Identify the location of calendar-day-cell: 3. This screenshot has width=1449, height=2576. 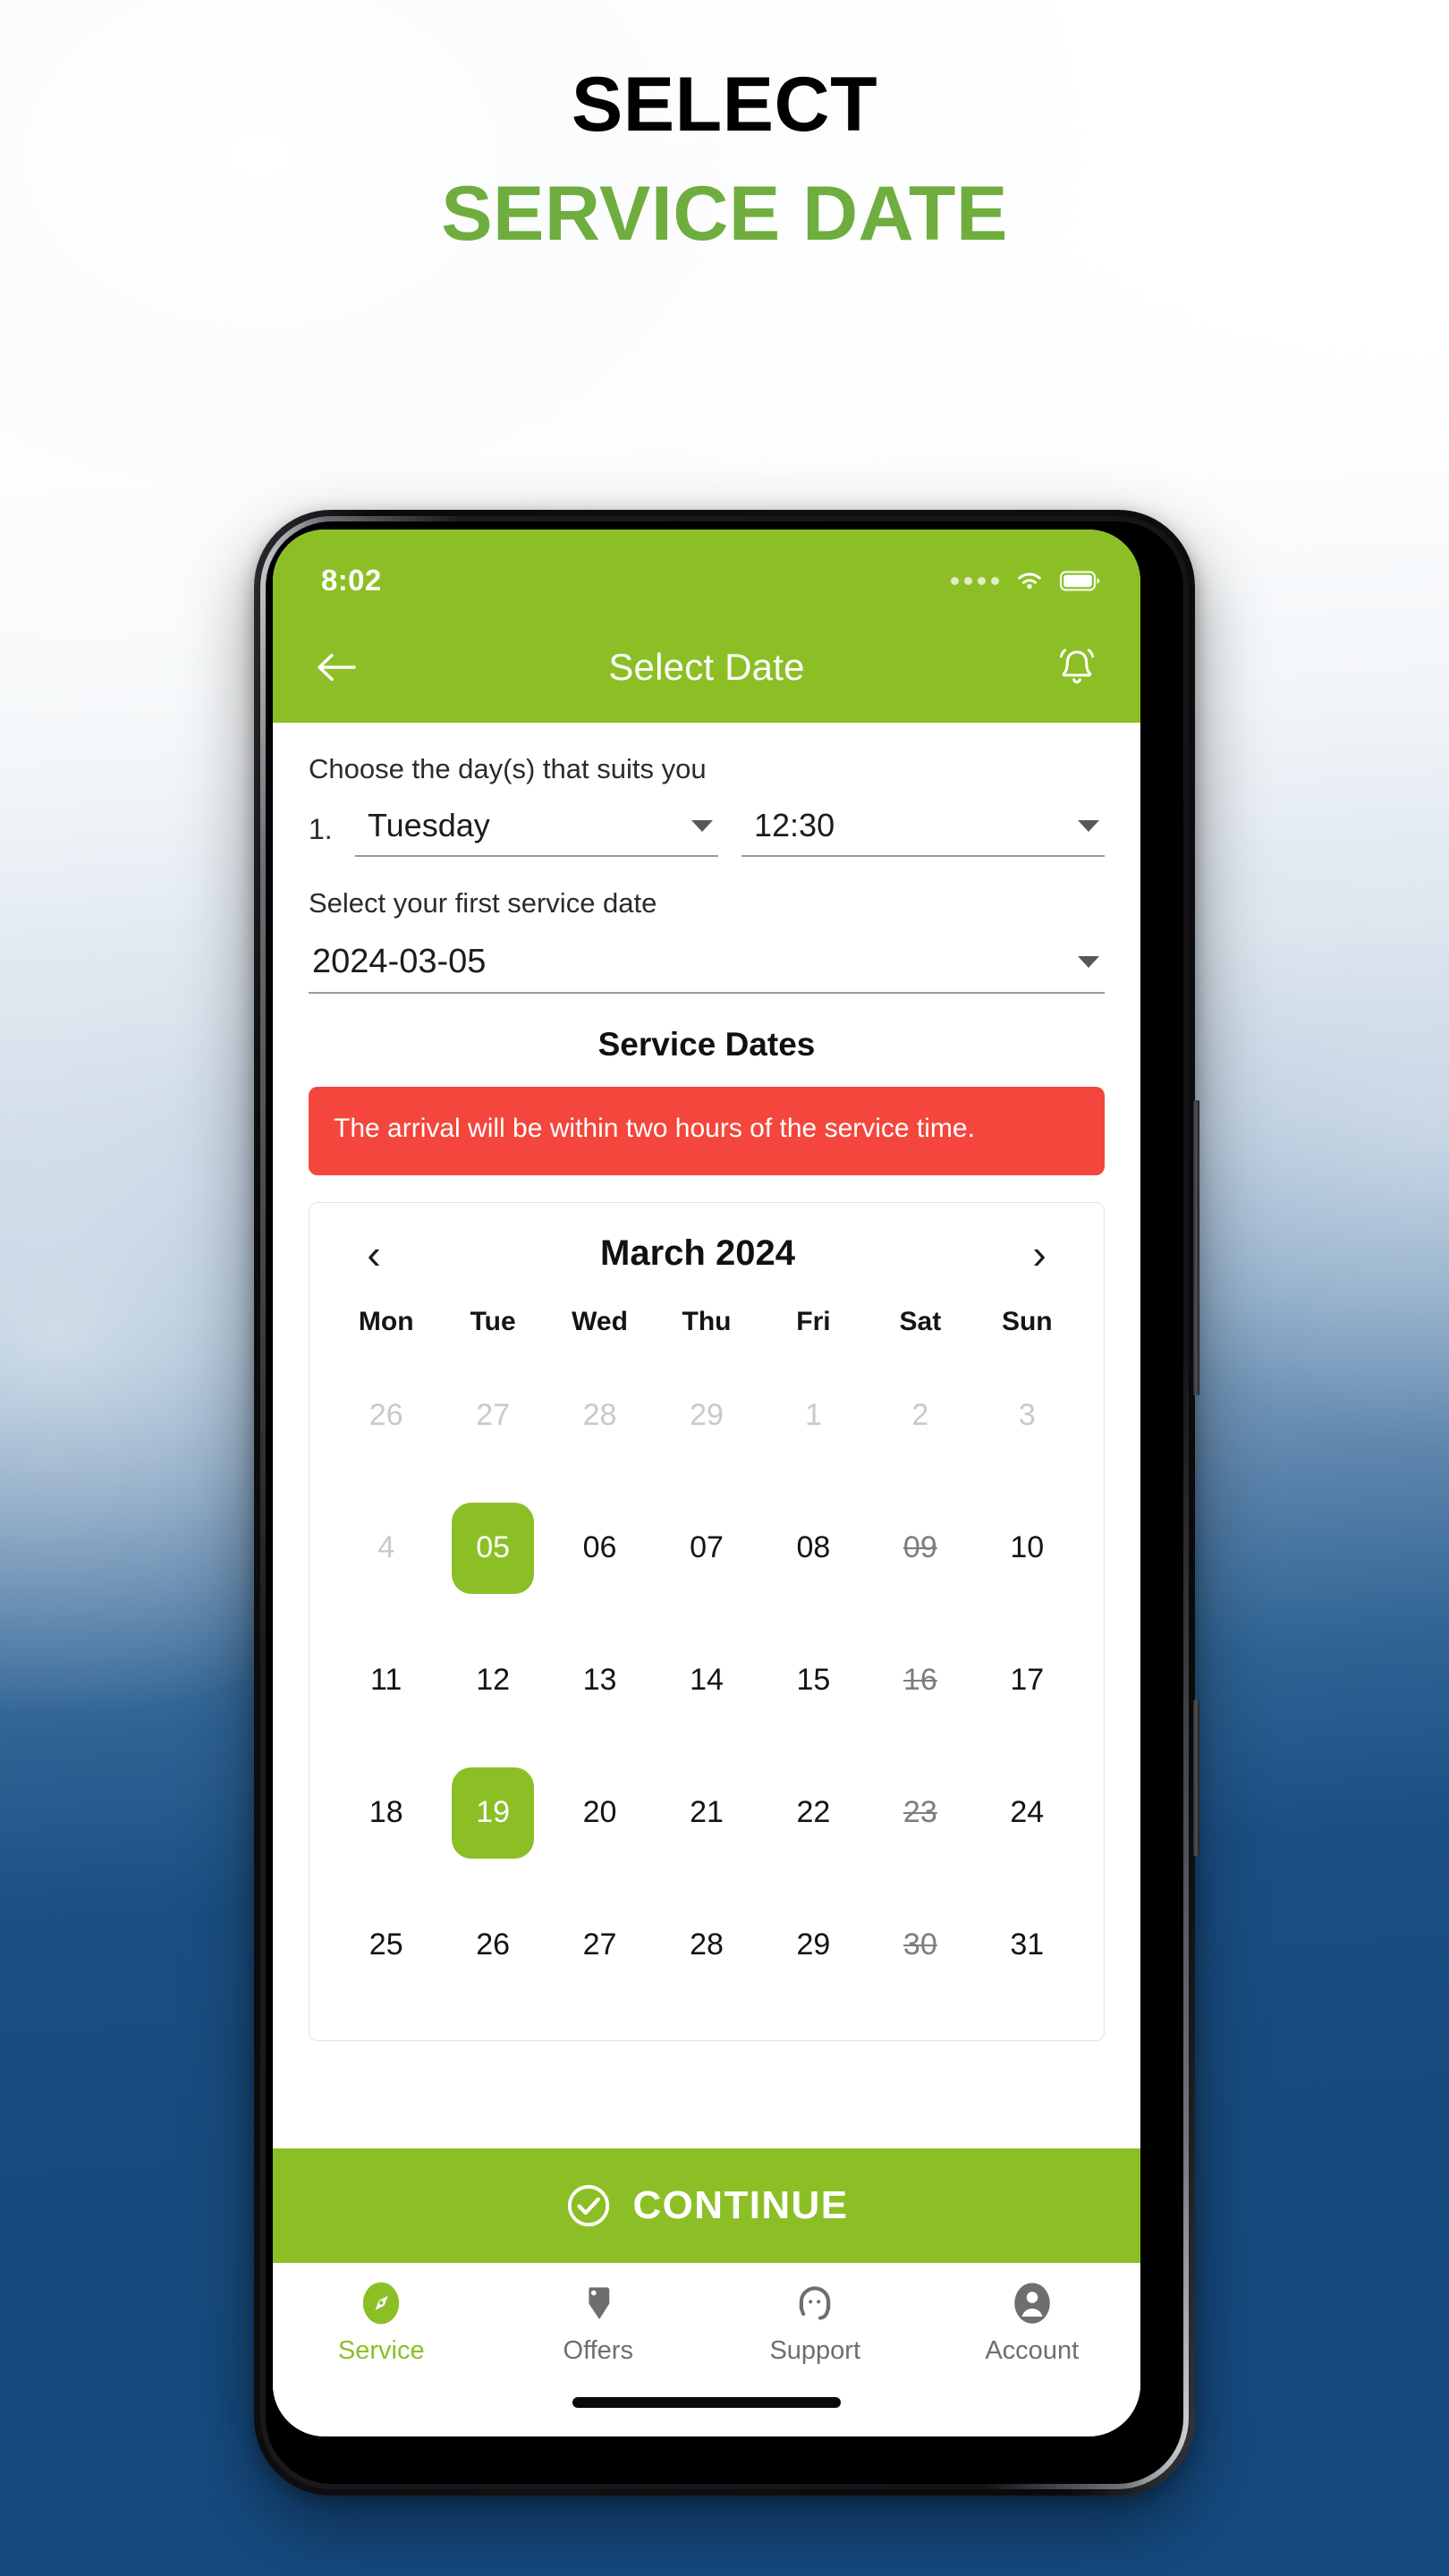
(1027, 1416).